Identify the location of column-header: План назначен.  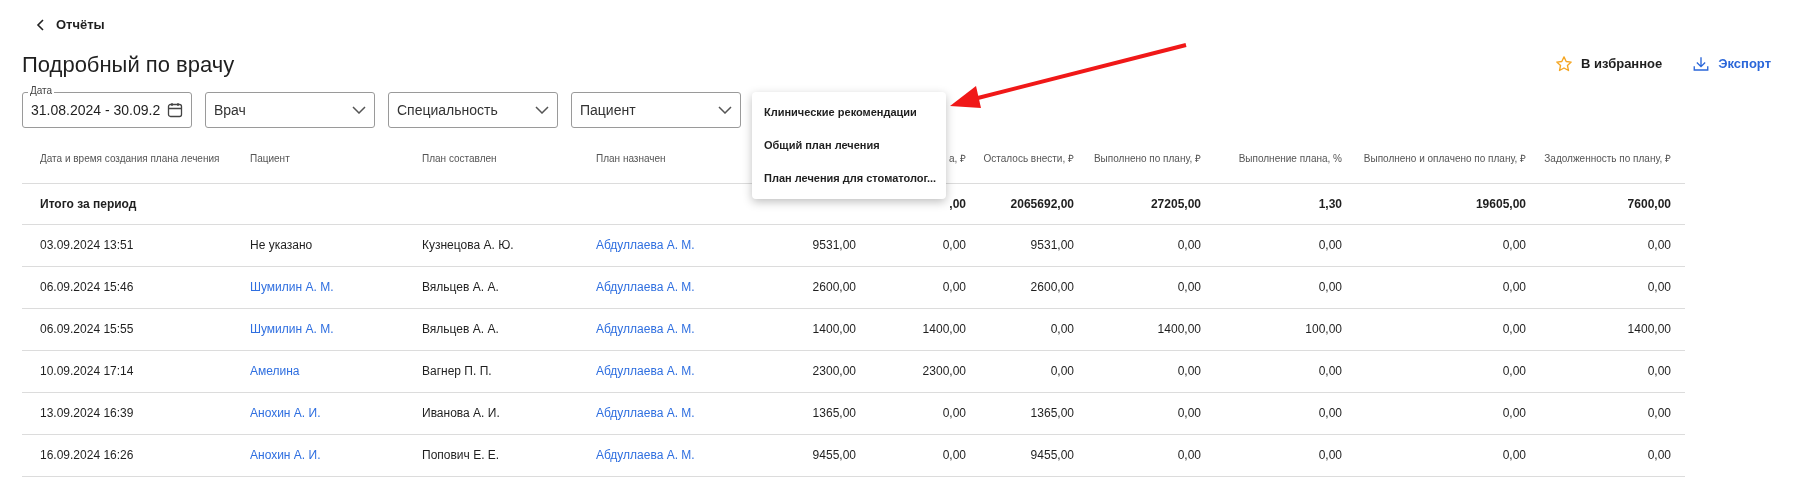
(631, 158).